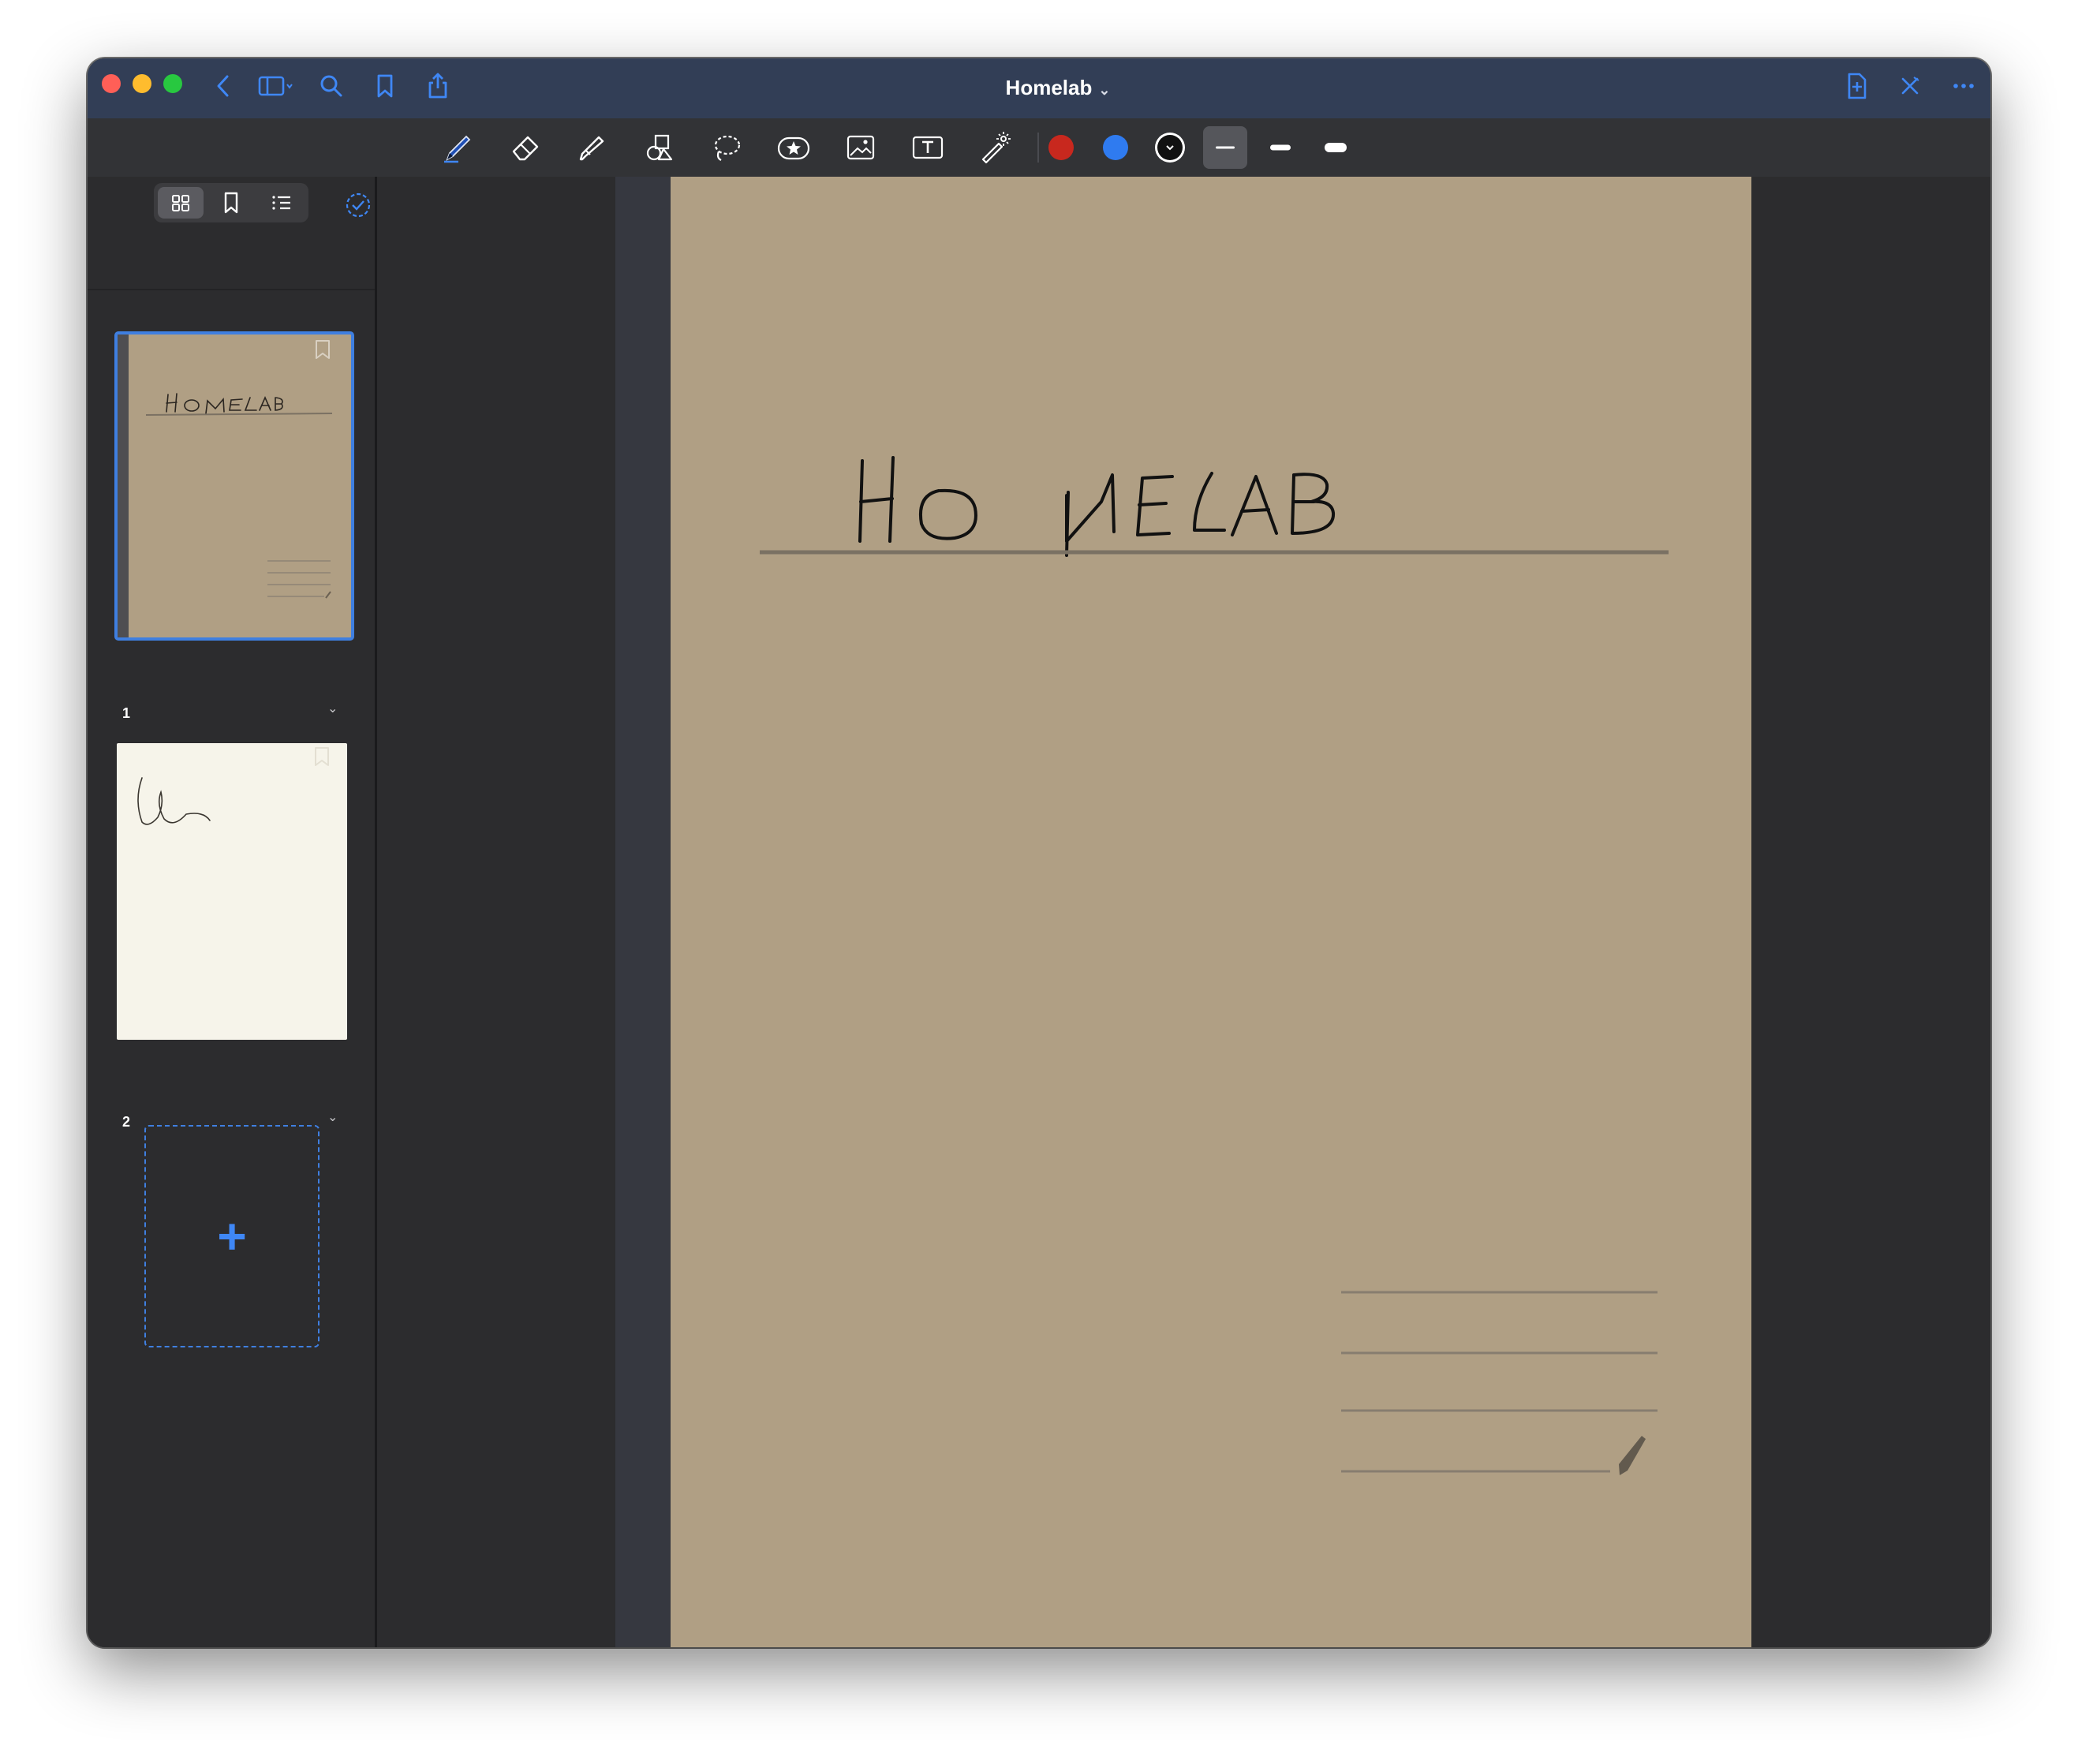 Image resolution: width=2078 pixels, height=1764 pixels. What do you see at coordinates (1632, 1455) in the screenshot?
I see `pen-nib-icon` at bounding box center [1632, 1455].